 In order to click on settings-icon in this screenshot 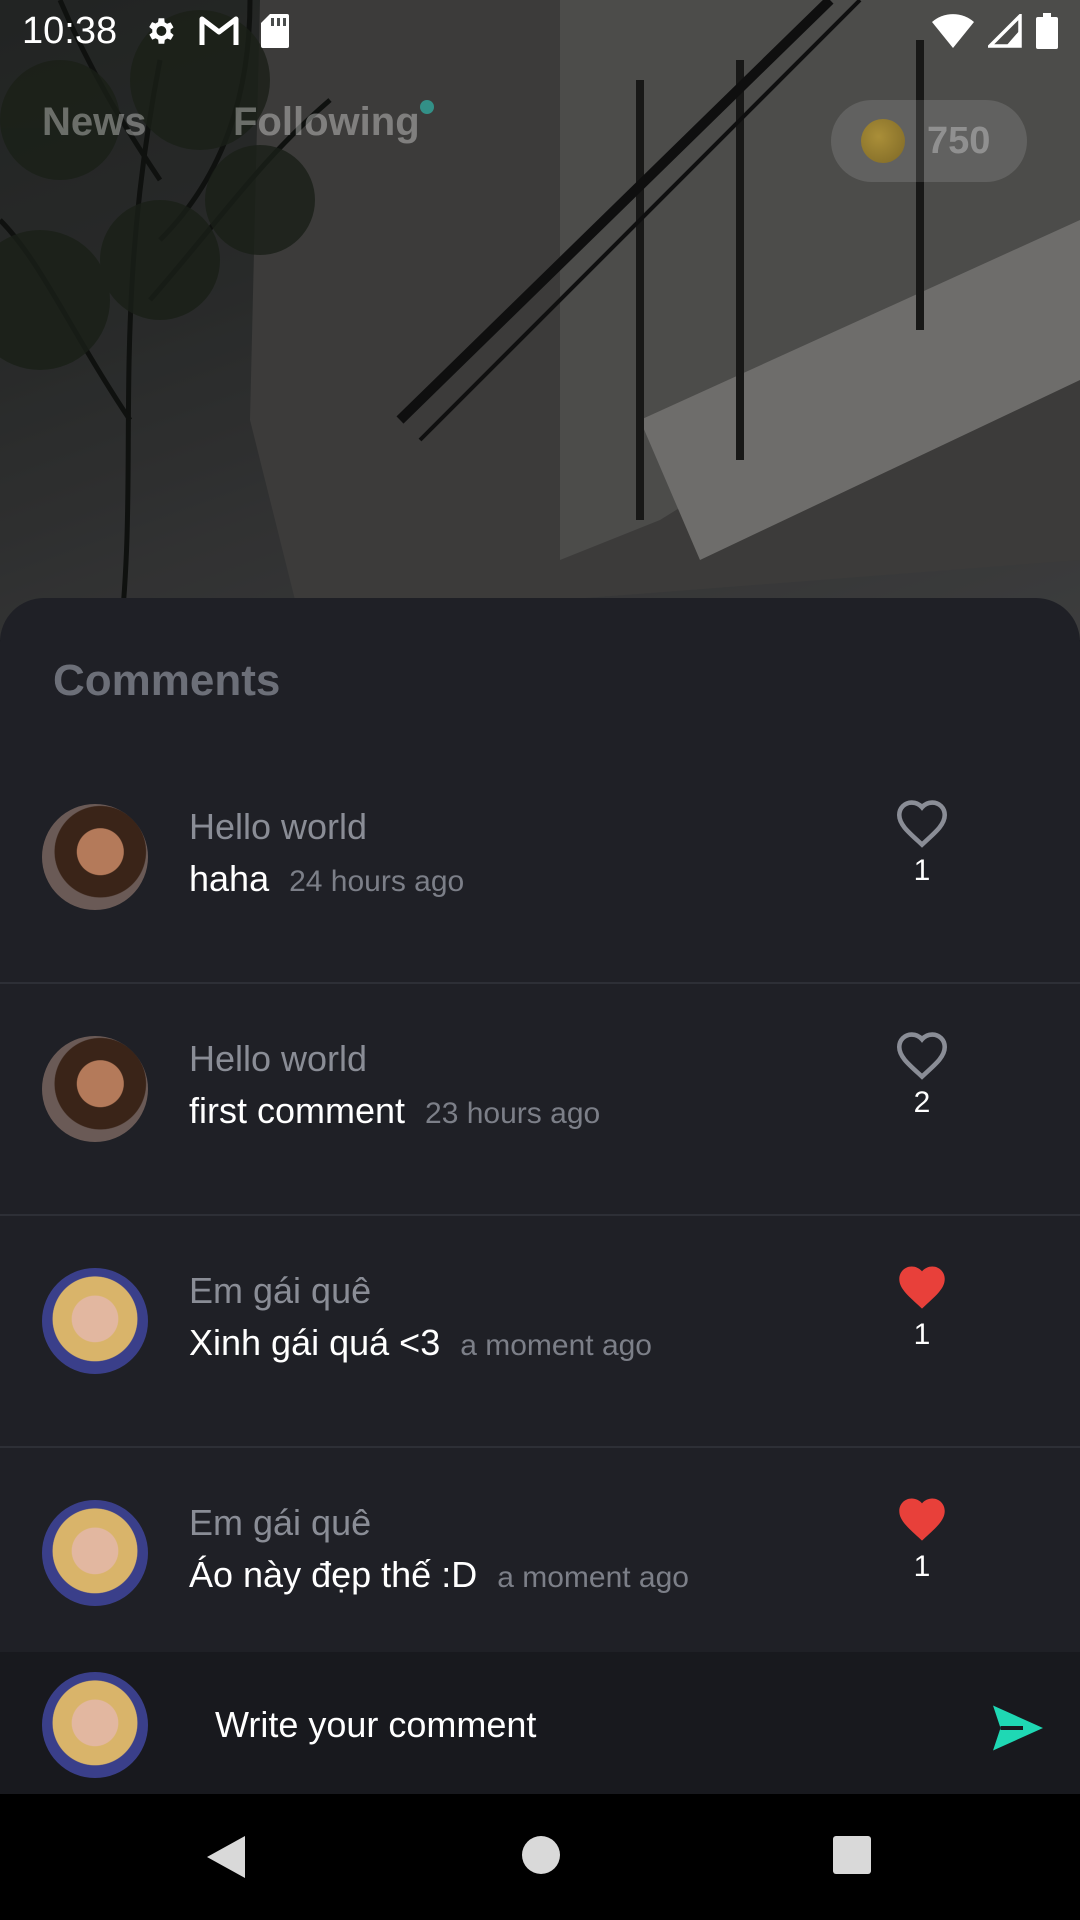, I will do `click(161, 31)`.